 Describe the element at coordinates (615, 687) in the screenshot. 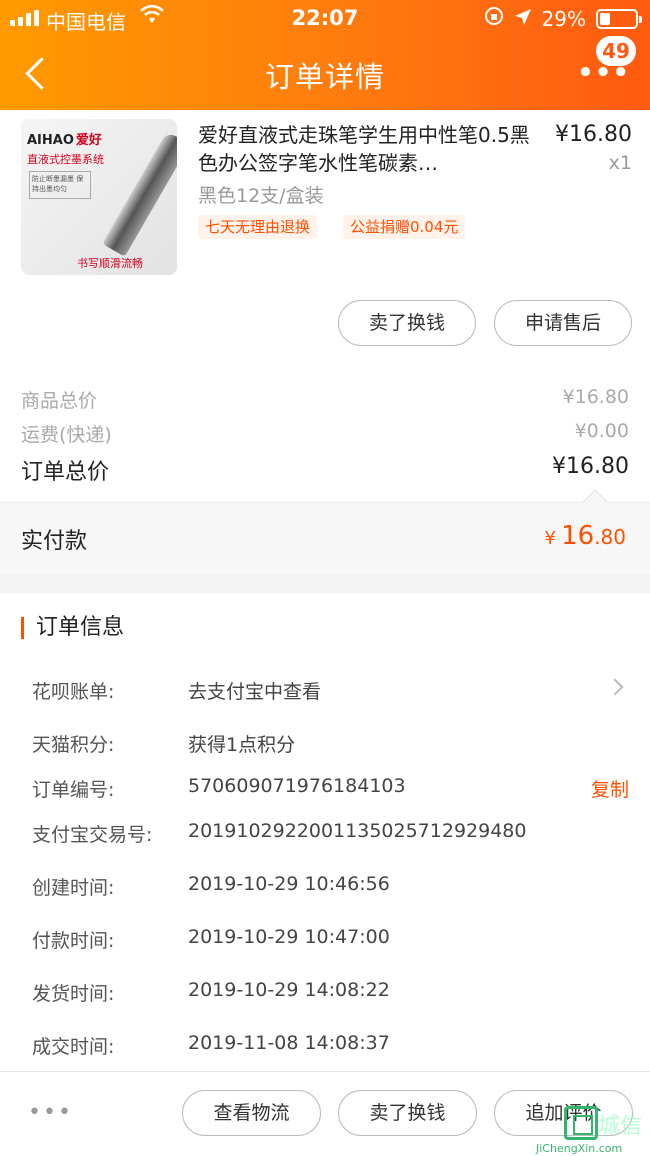

I see `chevron-right-icon` at that location.